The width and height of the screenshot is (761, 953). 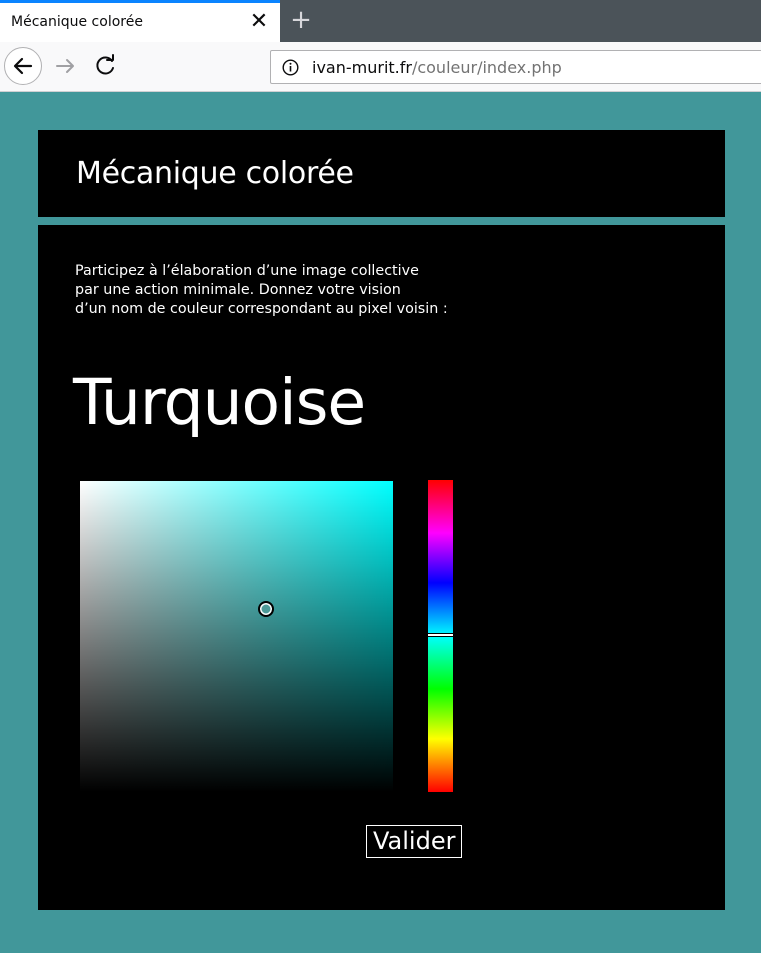 What do you see at coordinates (215, 173) in the screenshot?
I see `page-title: Mécanique colorée` at bounding box center [215, 173].